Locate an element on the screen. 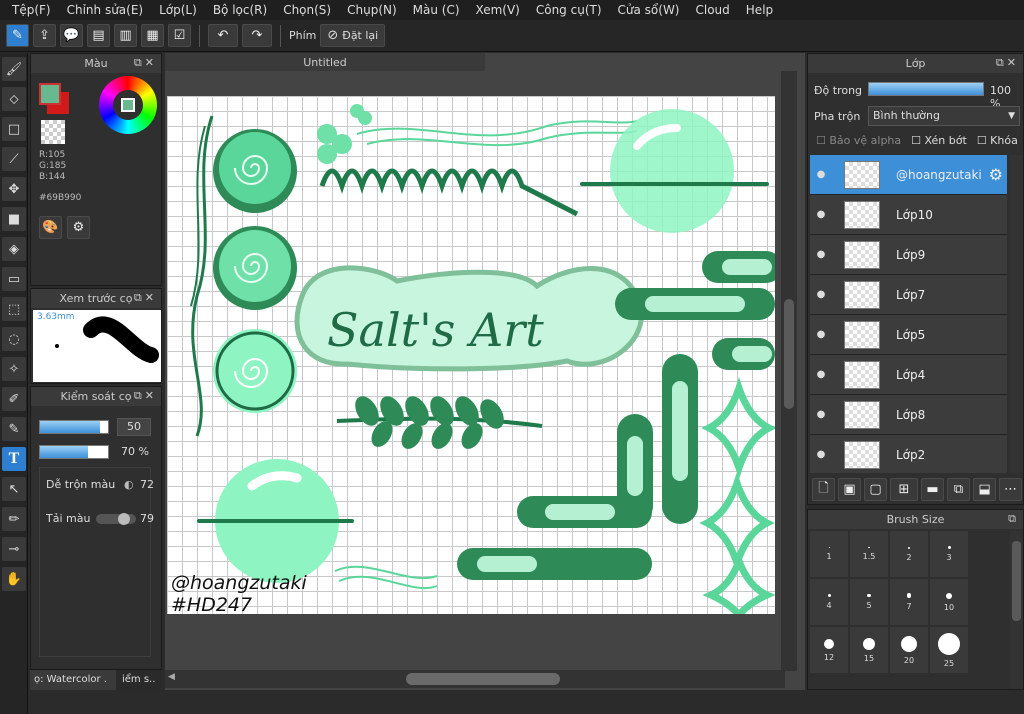 Image resolution: width=1024 pixels, height=714 pixels. blend-mode-select: Bình thường ▼ is located at coordinates (944, 116).